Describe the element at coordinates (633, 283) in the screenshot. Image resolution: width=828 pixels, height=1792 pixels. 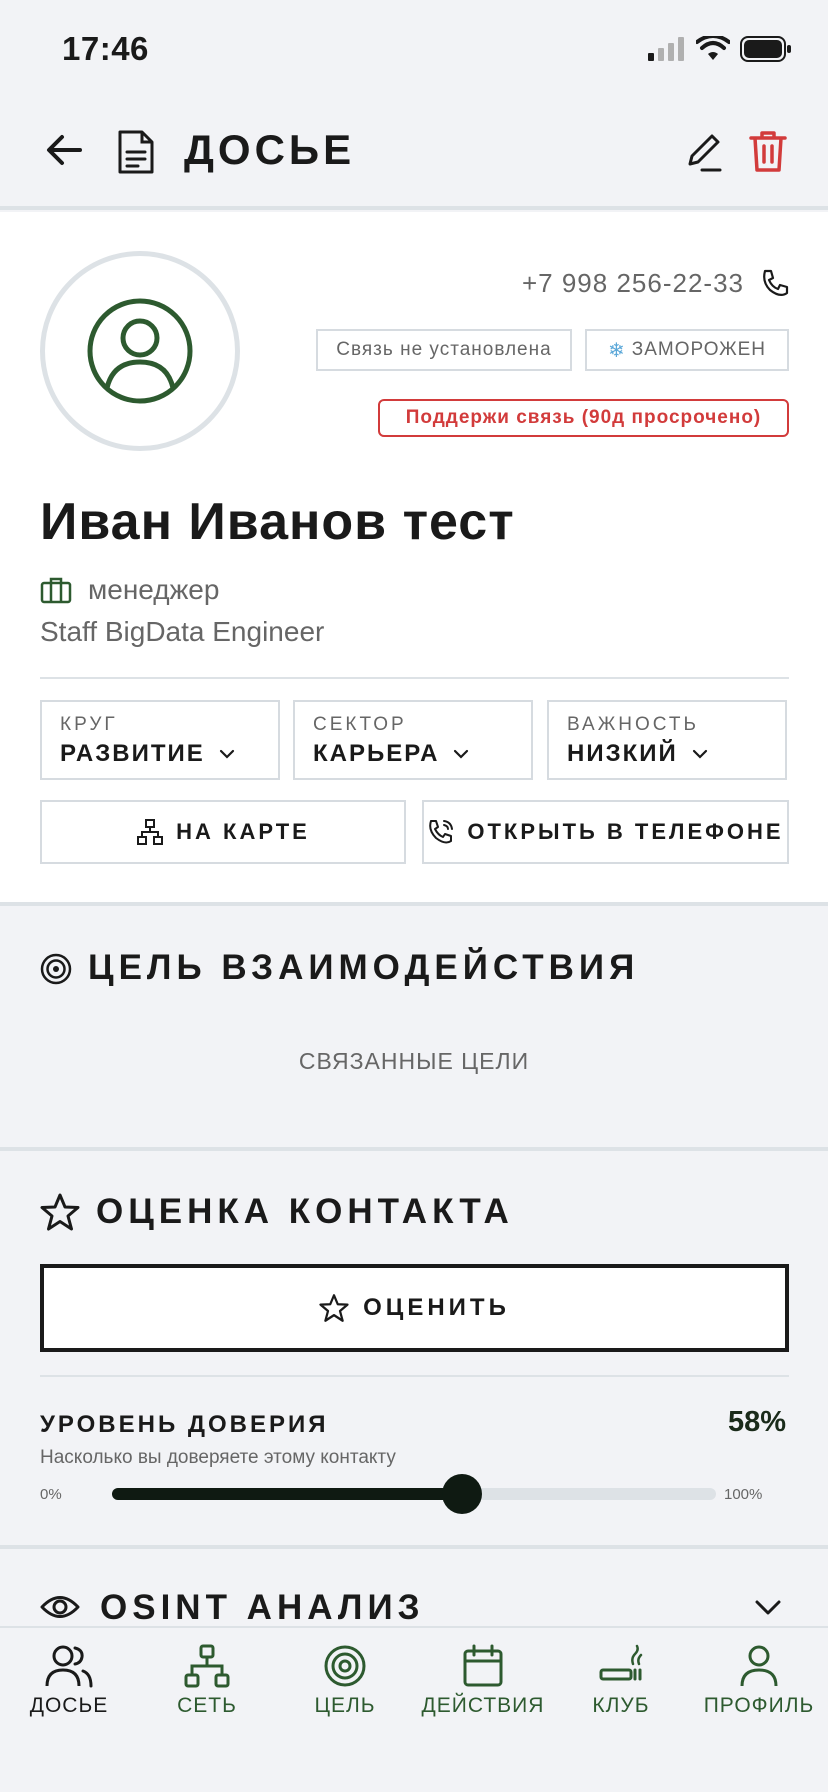
I see `phone-number: +7 998 256-22-33` at that location.